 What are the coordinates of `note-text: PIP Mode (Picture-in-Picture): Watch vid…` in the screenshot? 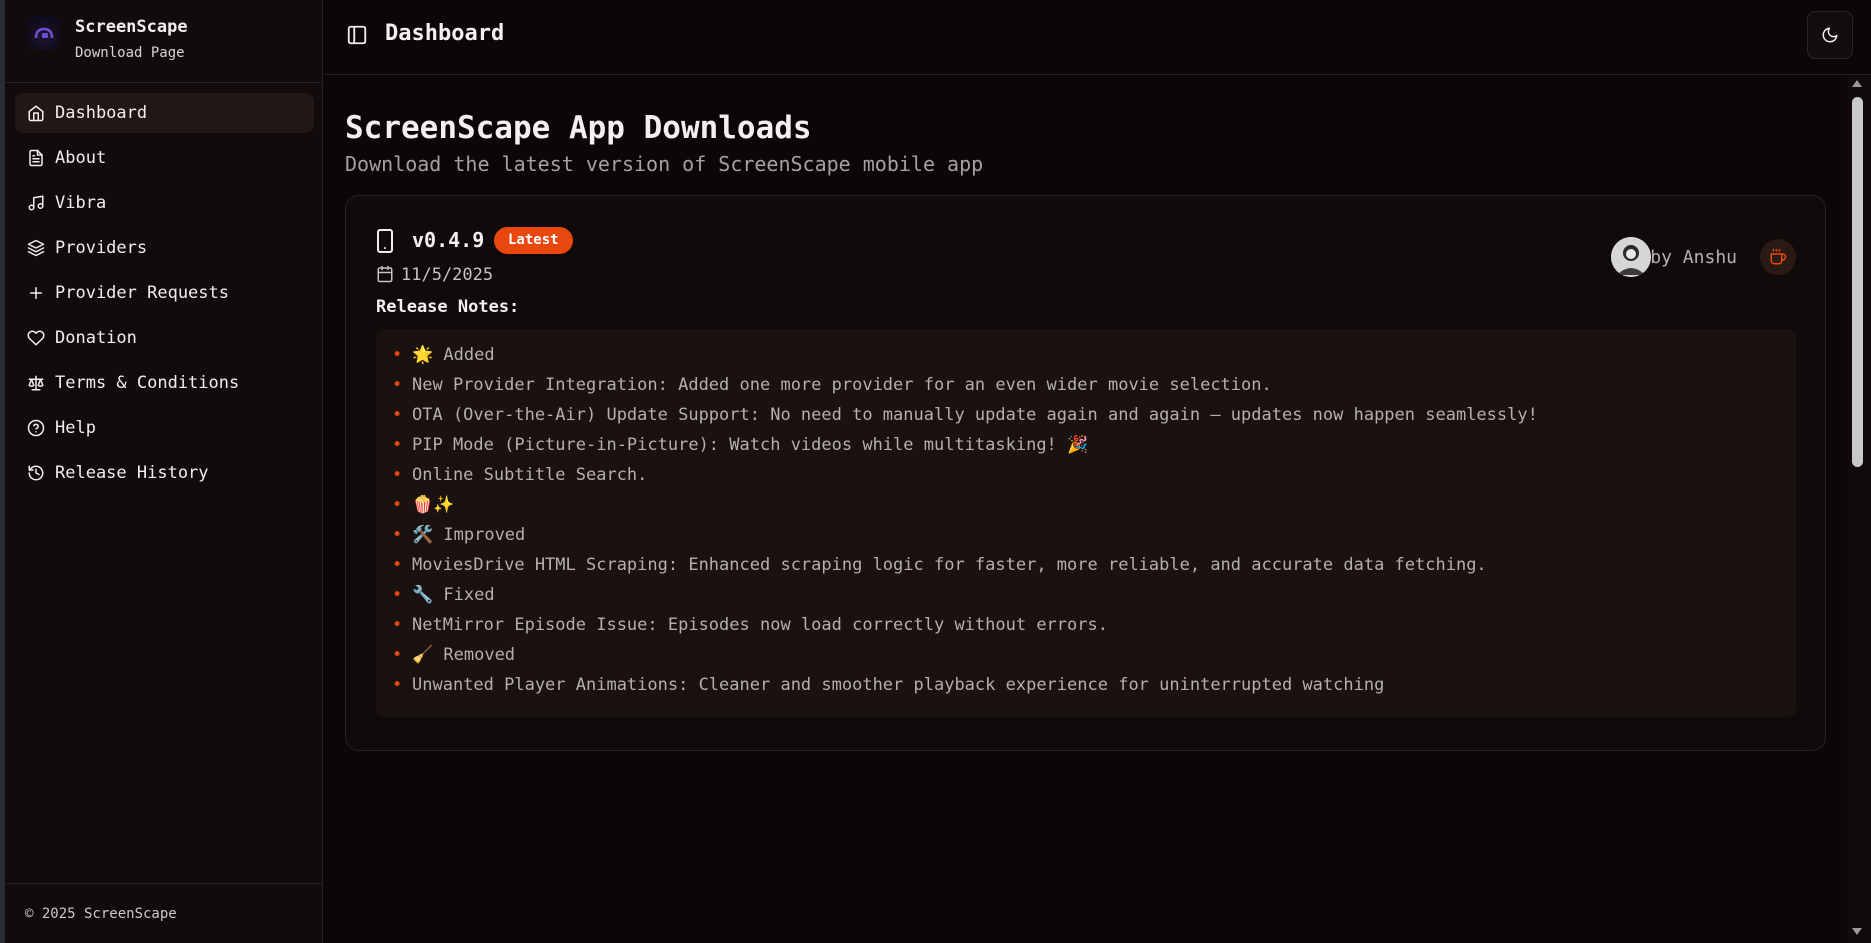 It's located at (750, 445).